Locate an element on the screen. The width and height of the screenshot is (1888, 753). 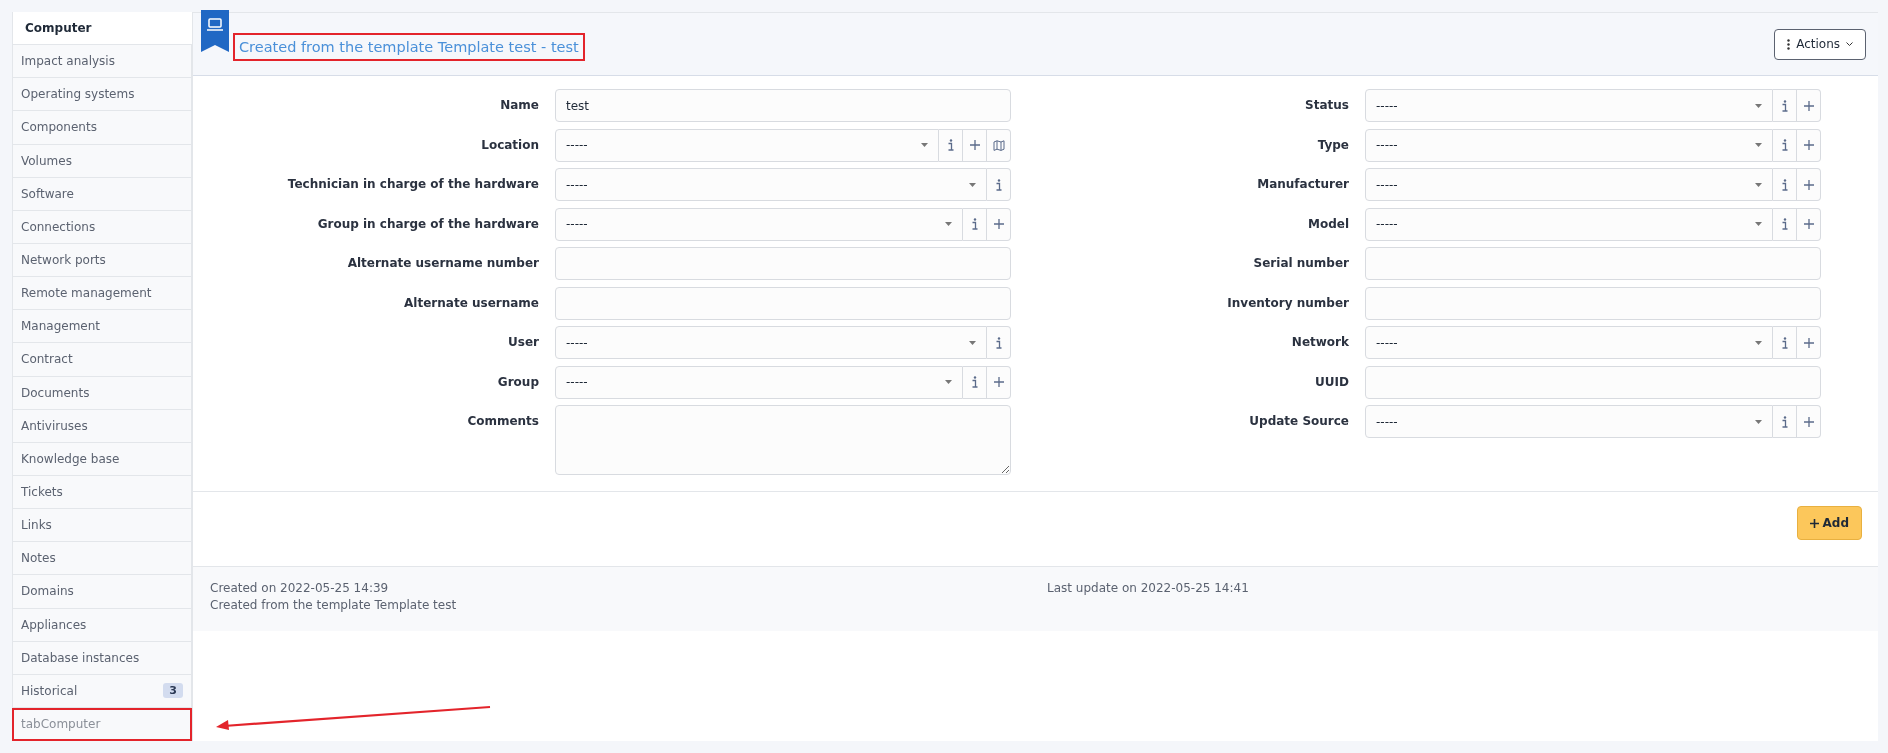
sidebar-tab: Network ports is located at coordinates (102, 261).